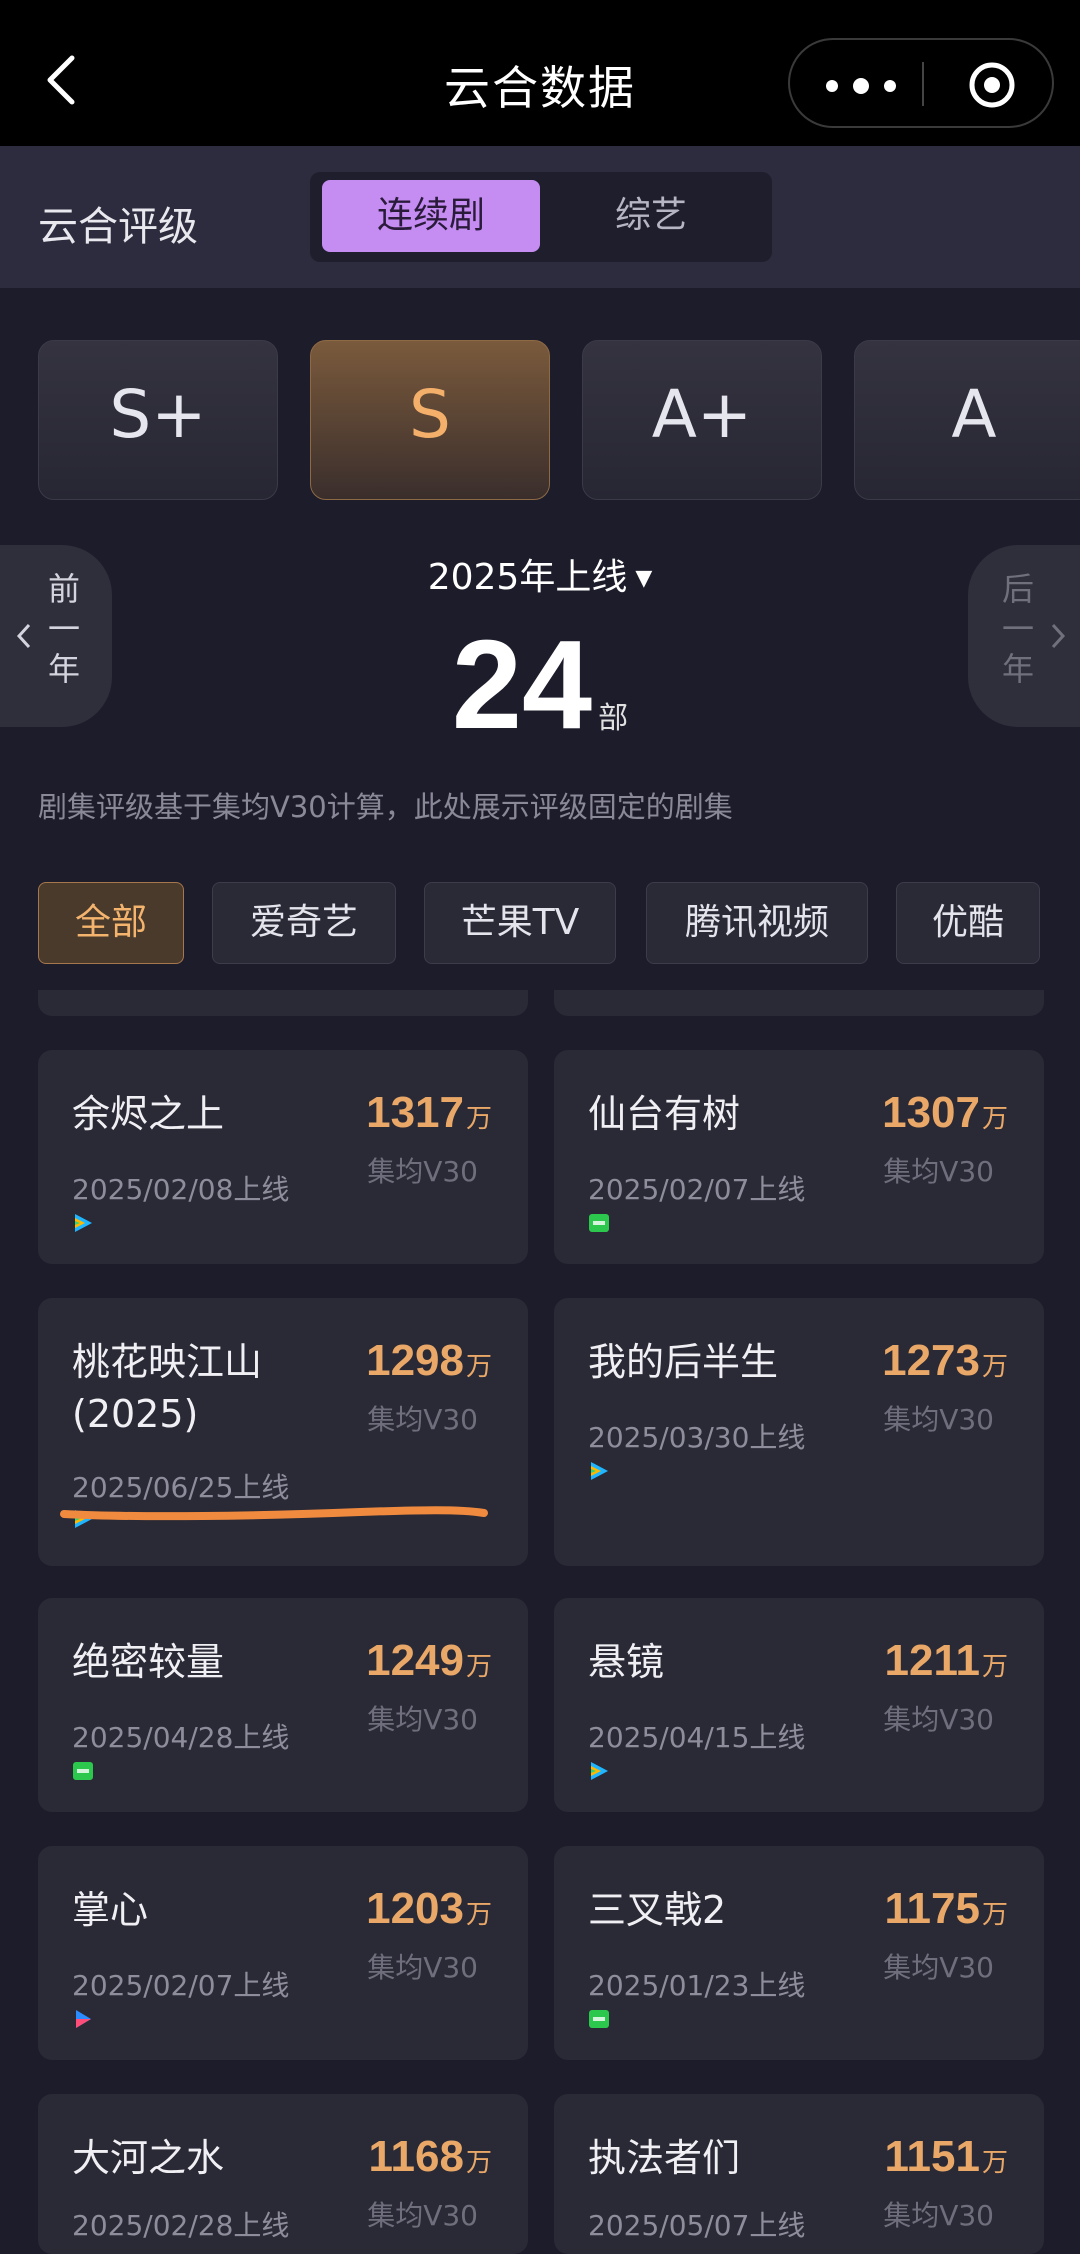  What do you see at coordinates (799, 1157) in the screenshot?
I see `show-card: 仙台有树 2025/02/07上线 1307万 集均V30` at bounding box center [799, 1157].